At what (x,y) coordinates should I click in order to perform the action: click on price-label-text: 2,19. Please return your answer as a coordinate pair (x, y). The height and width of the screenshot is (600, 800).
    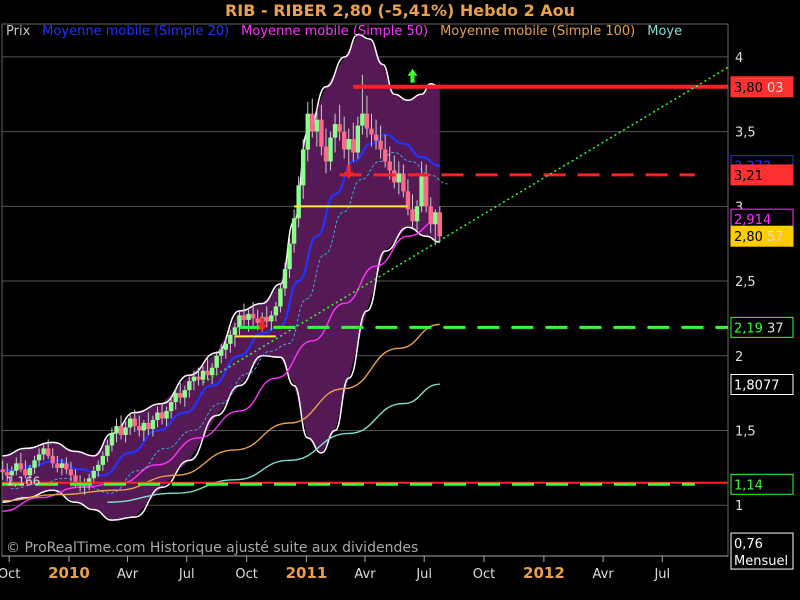
    Looking at the image, I should click on (748, 328).